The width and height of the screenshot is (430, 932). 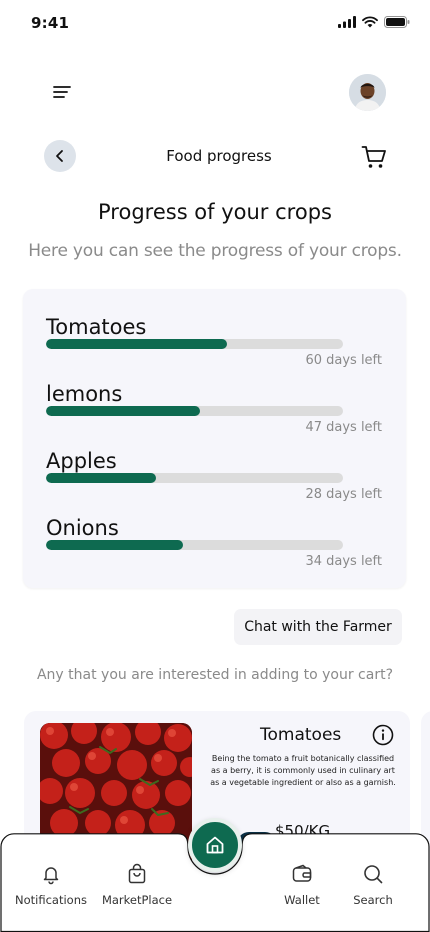 What do you see at coordinates (373, 874) in the screenshot?
I see `search-icon` at bounding box center [373, 874].